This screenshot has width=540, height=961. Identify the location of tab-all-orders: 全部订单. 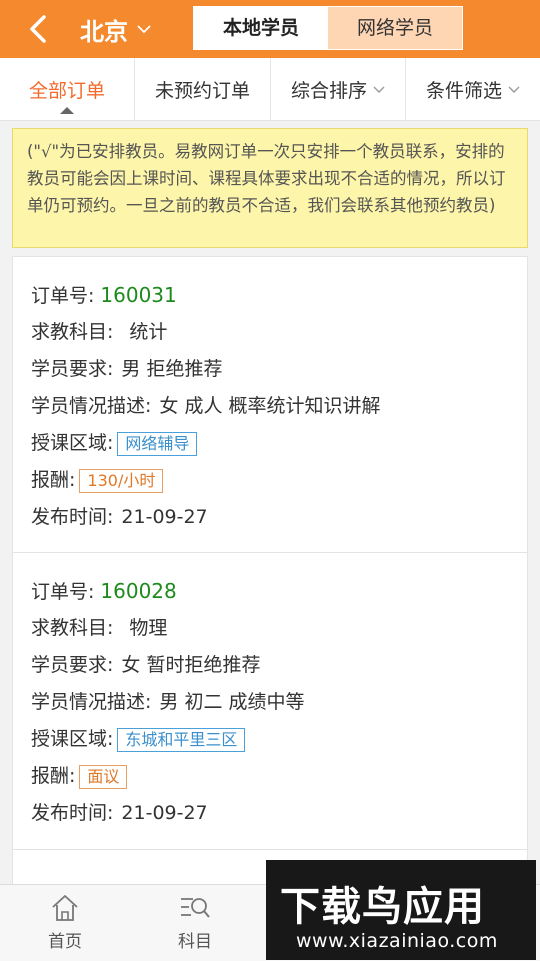
(67, 89).